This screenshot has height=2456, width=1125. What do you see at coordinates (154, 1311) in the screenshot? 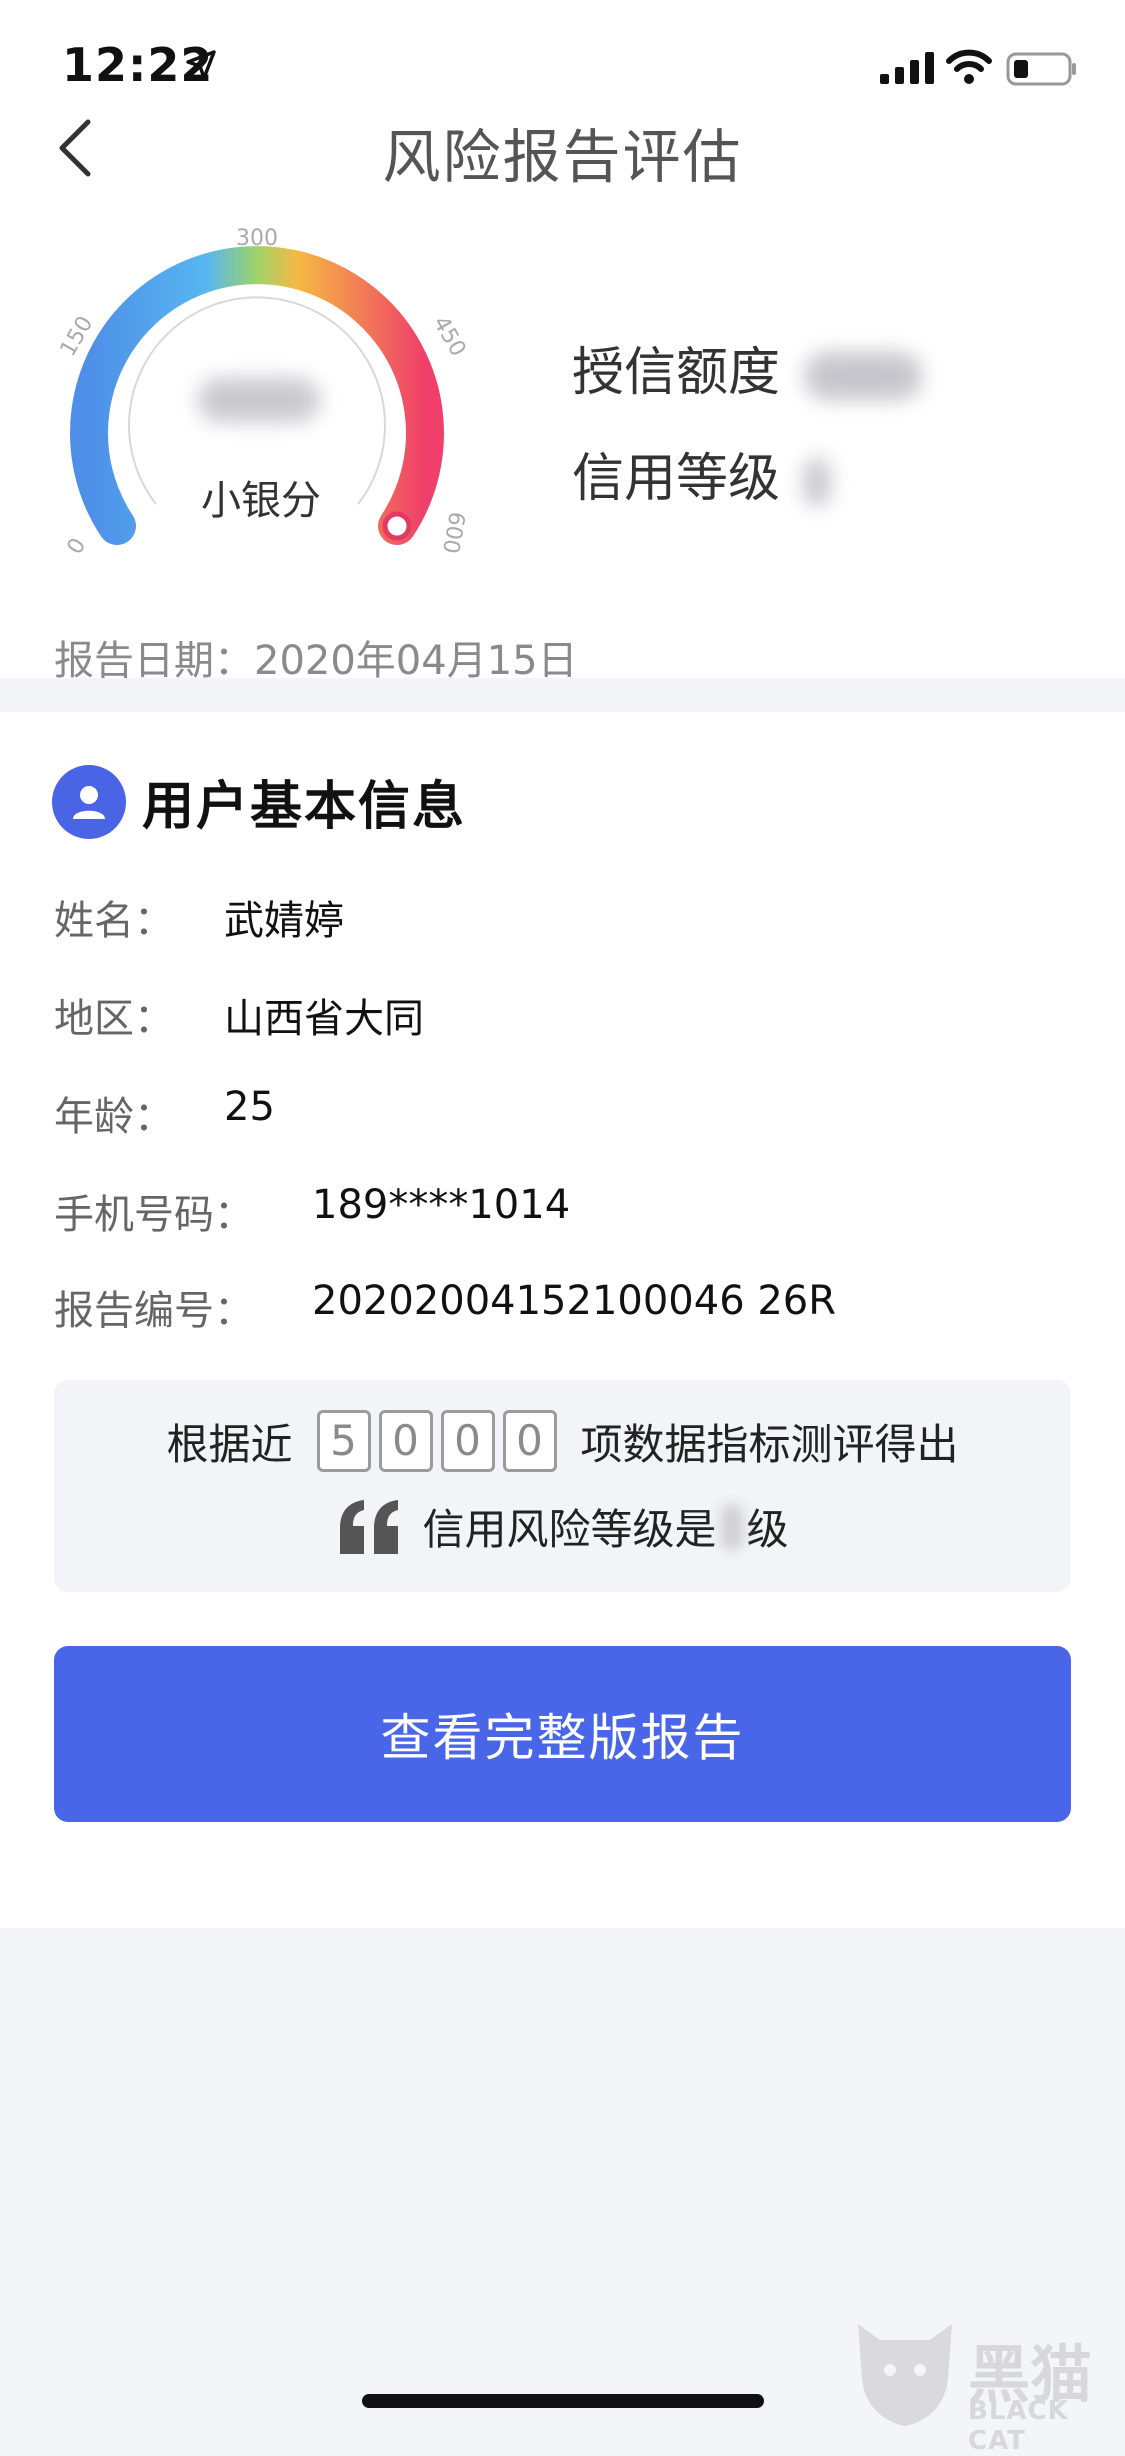
I see `info-label: 报告编号：` at bounding box center [154, 1311].